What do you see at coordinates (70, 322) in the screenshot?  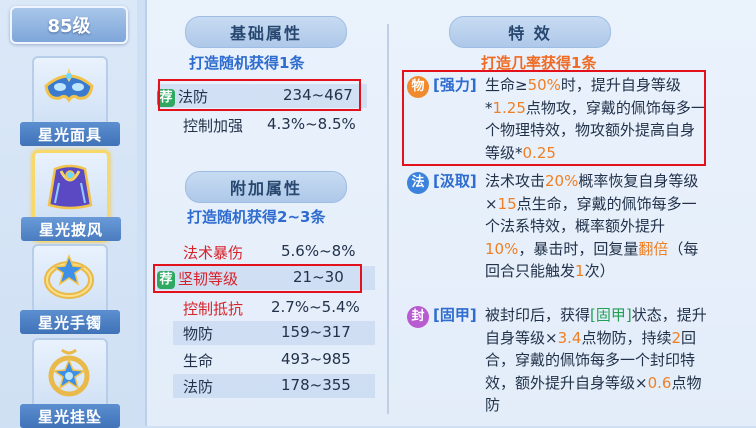 I see `sidebar-item-label: 星光手镯` at bounding box center [70, 322].